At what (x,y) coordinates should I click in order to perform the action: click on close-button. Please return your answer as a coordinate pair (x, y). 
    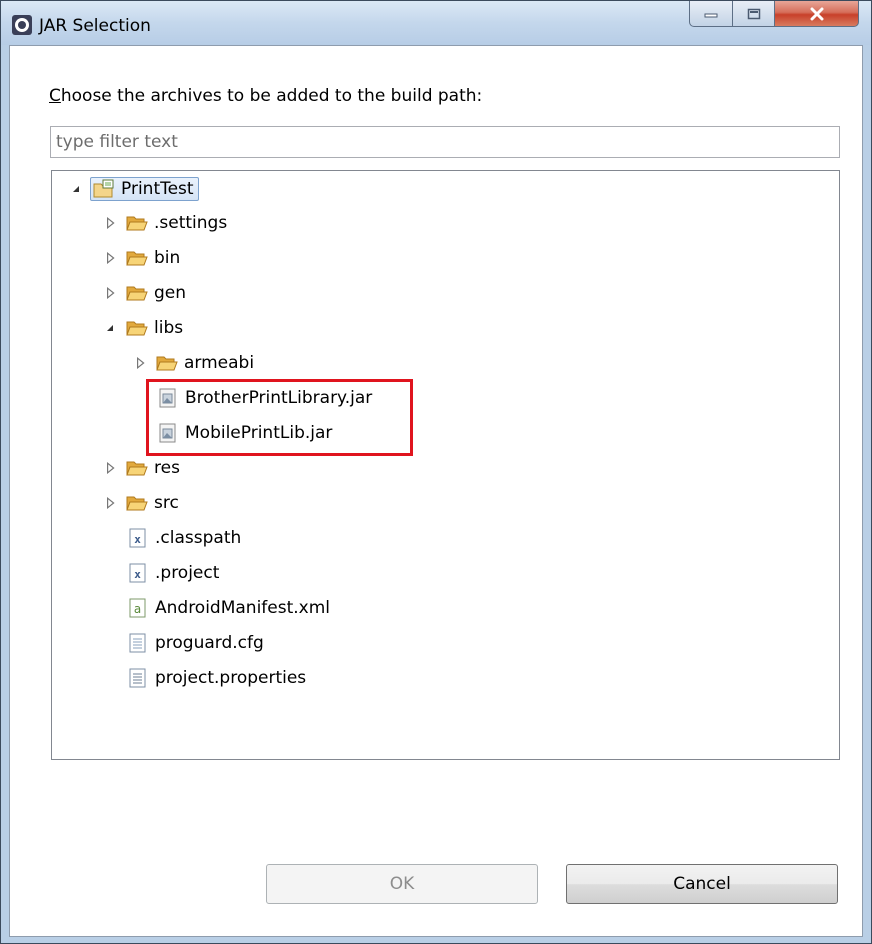
    Looking at the image, I should click on (817, 14).